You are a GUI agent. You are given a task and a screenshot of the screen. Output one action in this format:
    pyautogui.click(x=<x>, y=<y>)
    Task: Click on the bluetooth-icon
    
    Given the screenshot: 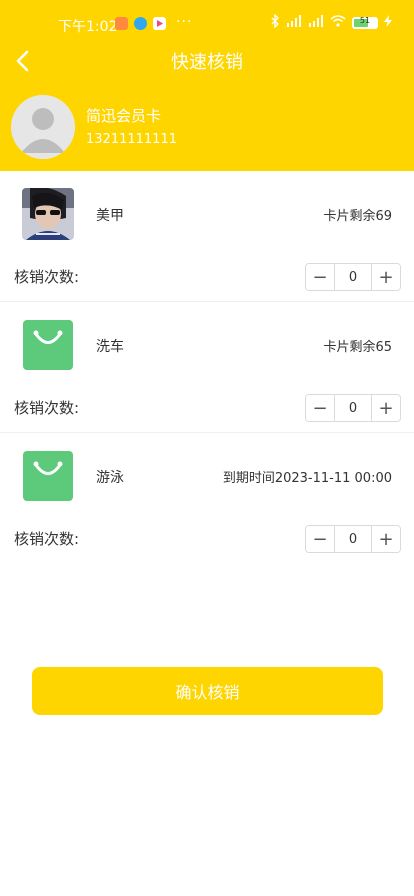 What is the action you would take?
    pyautogui.click(x=275, y=22)
    